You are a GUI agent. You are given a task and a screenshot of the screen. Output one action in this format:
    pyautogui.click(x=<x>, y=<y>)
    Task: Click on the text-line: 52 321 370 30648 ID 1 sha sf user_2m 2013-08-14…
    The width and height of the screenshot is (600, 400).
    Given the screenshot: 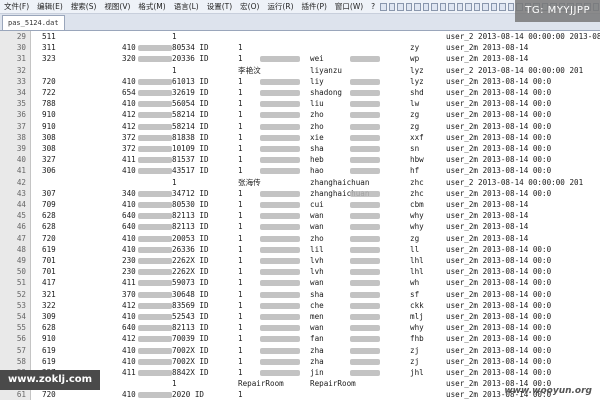 What is the action you would take?
    pyautogui.click(x=300, y=295)
    